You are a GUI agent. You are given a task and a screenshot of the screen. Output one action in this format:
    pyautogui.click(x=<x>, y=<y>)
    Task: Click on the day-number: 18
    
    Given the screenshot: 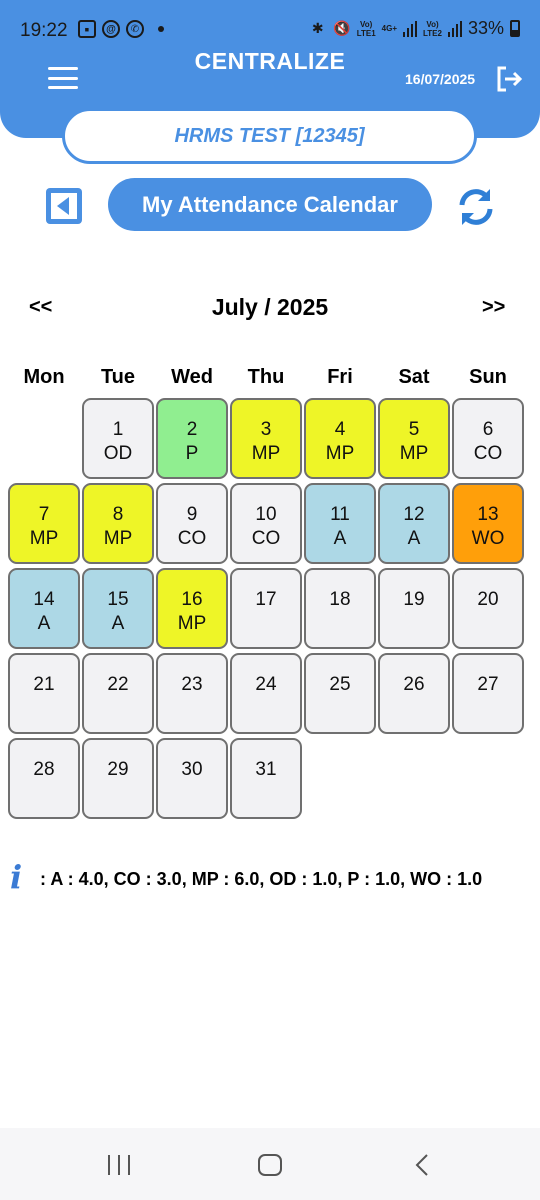 What is the action you would take?
    pyautogui.click(x=340, y=599)
    